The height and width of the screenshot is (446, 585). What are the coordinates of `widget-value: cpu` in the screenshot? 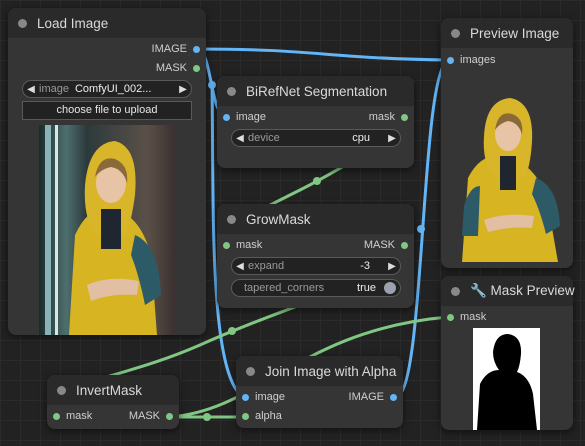 It's located at (361, 138).